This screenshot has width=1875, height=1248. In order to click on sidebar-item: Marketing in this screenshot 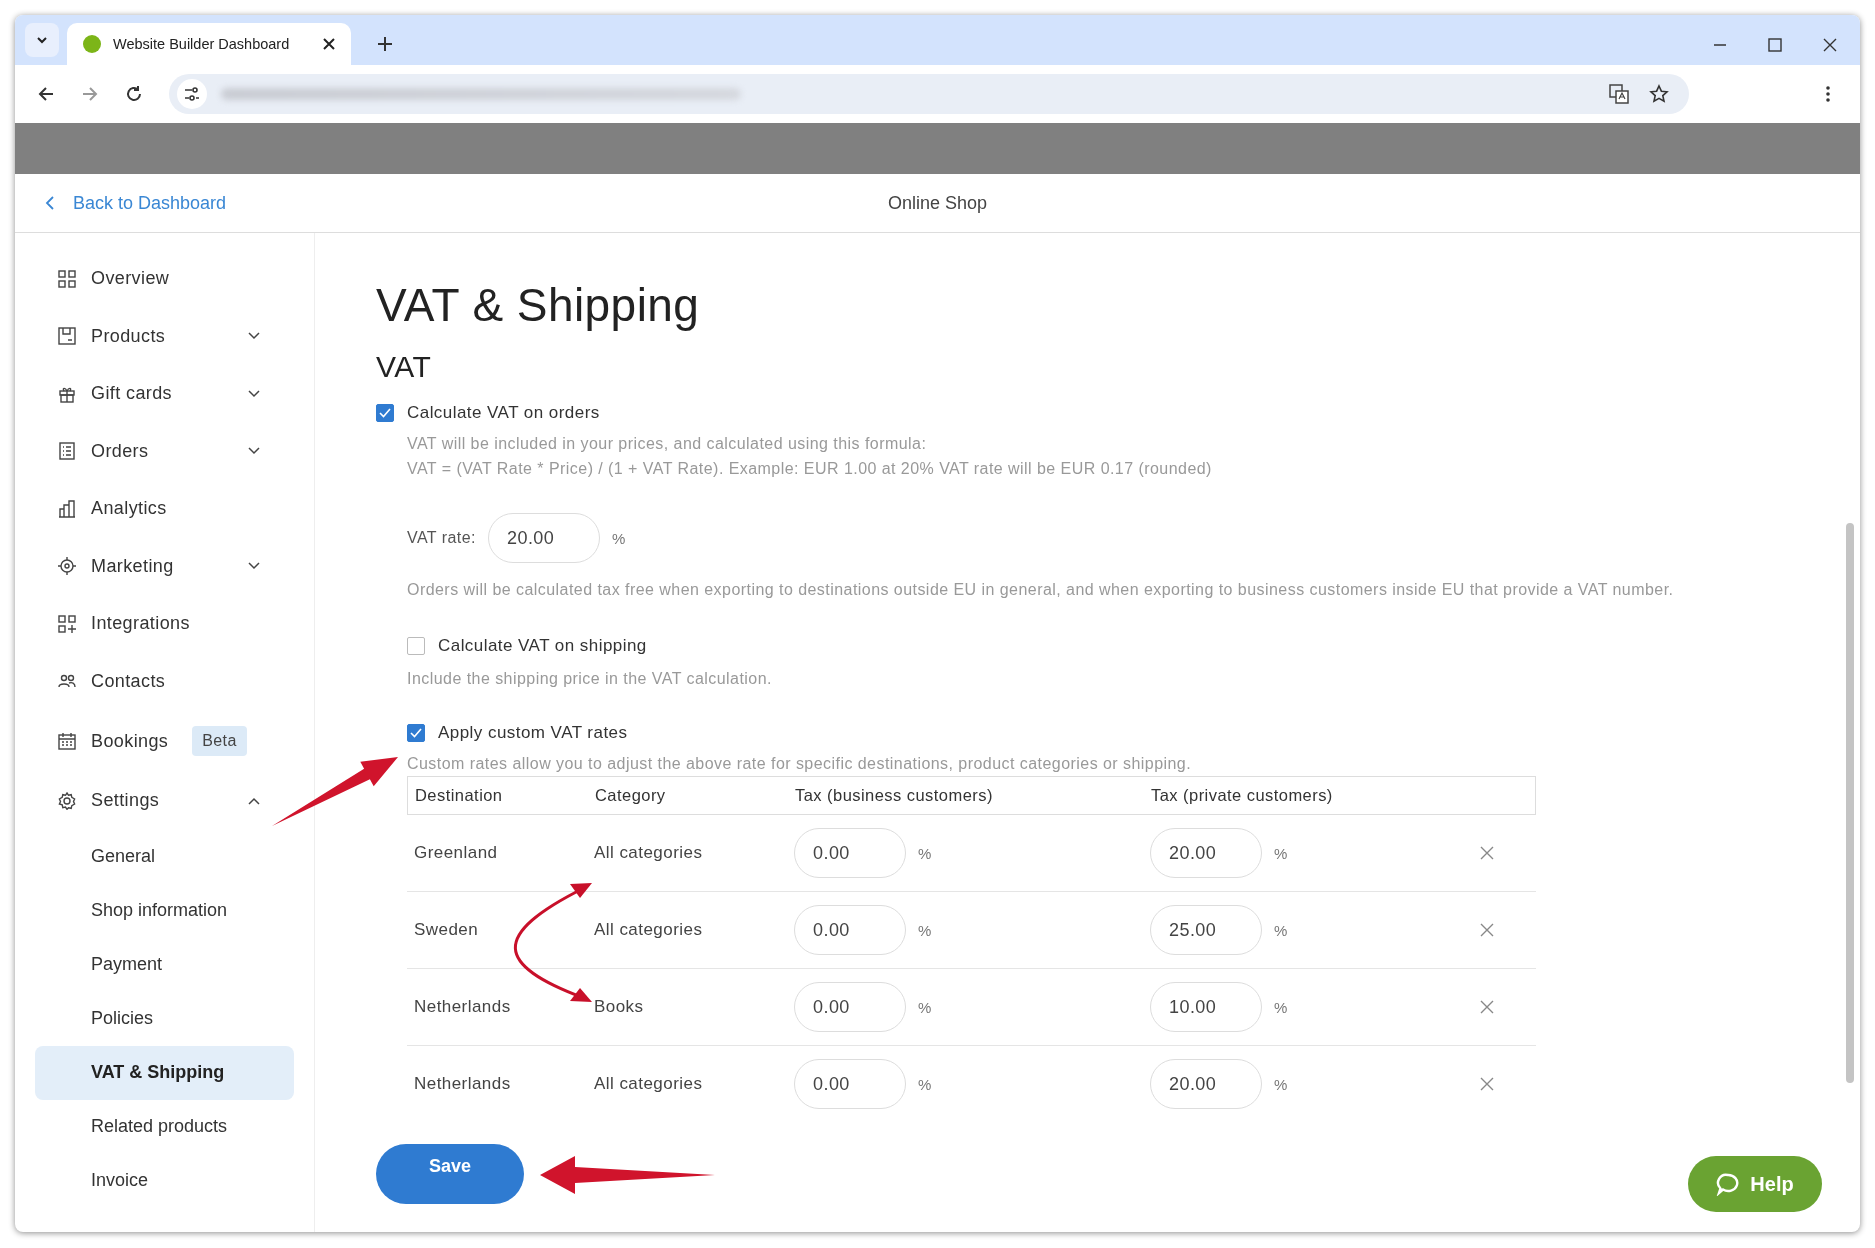, I will do `click(157, 566)`.